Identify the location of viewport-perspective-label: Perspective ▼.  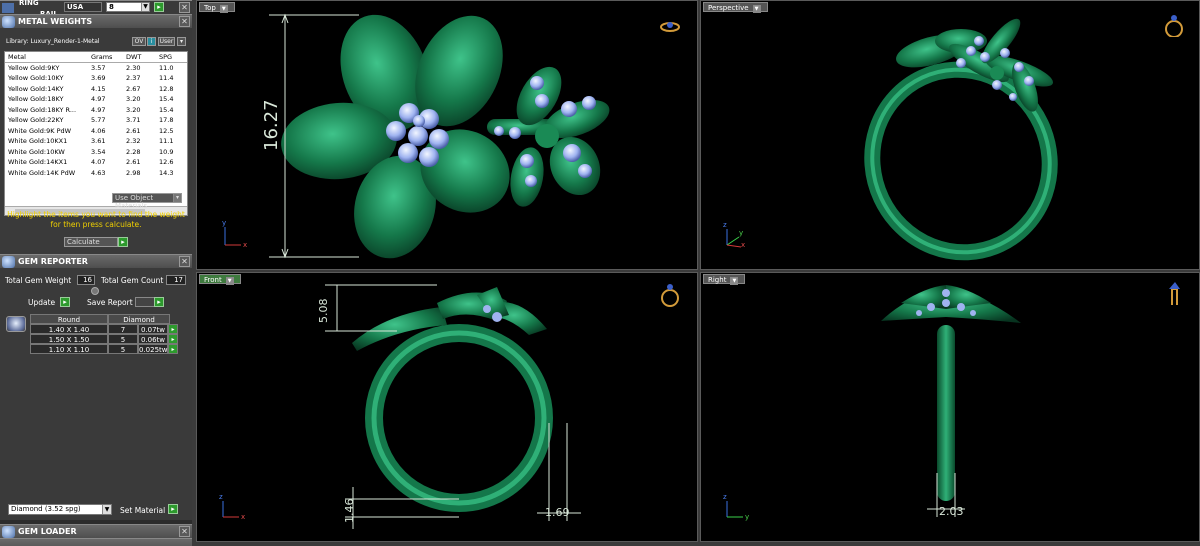
(735, 7).